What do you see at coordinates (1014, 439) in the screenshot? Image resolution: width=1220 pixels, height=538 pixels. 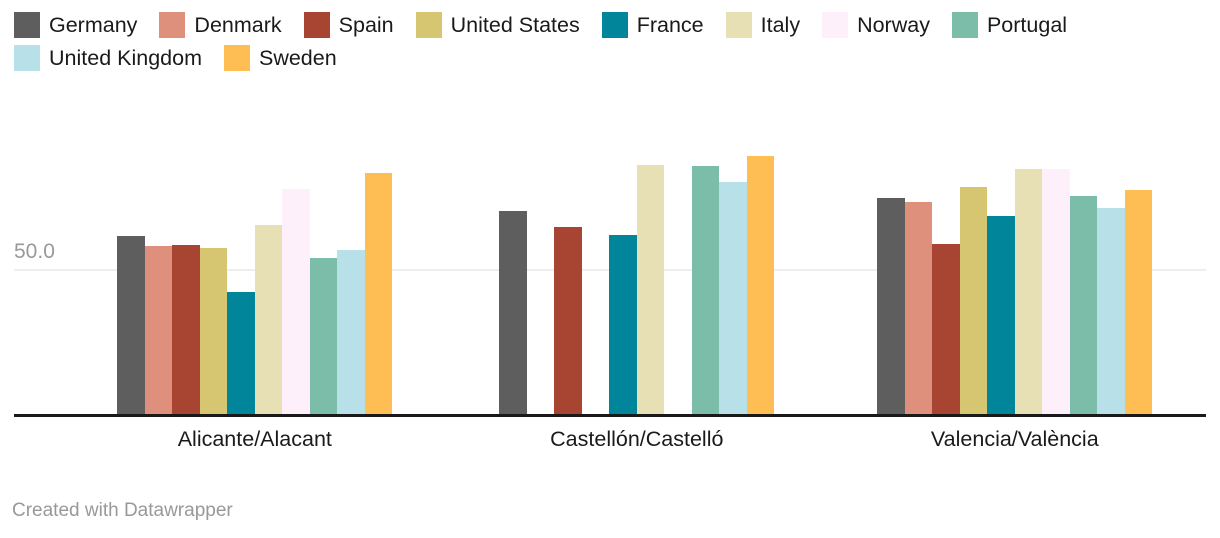 I see `x-axis-category-label: Valencia/València` at bounding box center [1014, 439].